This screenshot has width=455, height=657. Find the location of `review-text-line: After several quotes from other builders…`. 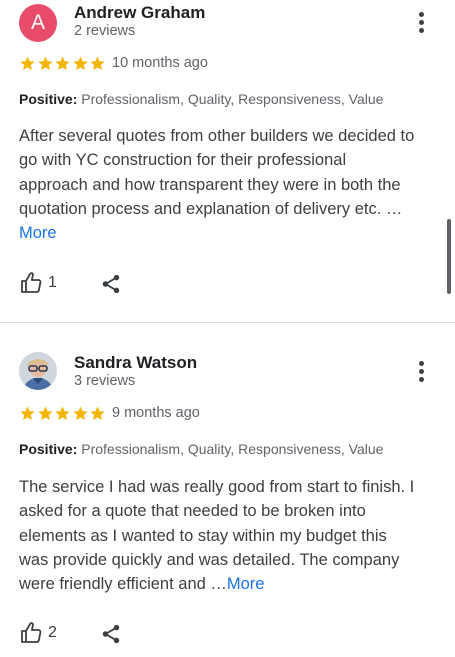

review-text-line: After several quotes from other builders… is located at coordinates (217, 136).